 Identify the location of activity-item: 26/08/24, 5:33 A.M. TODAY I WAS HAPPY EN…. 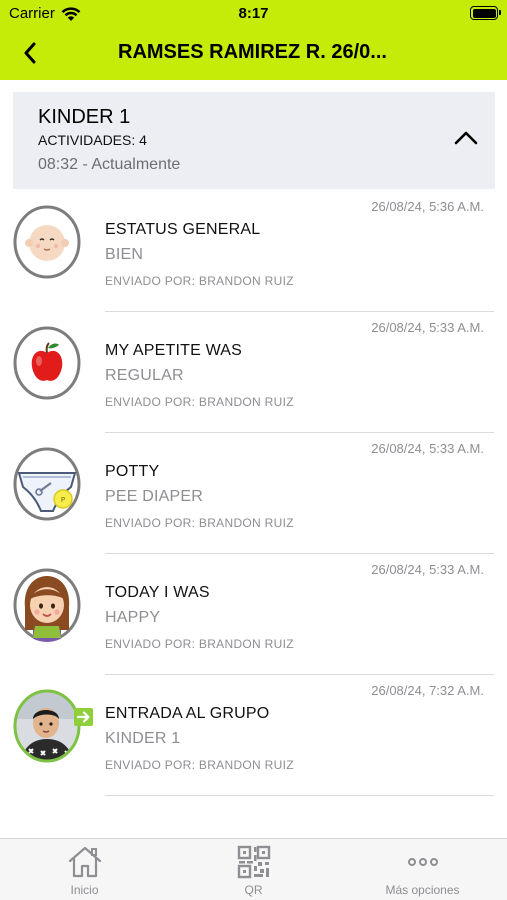
(253, 614).